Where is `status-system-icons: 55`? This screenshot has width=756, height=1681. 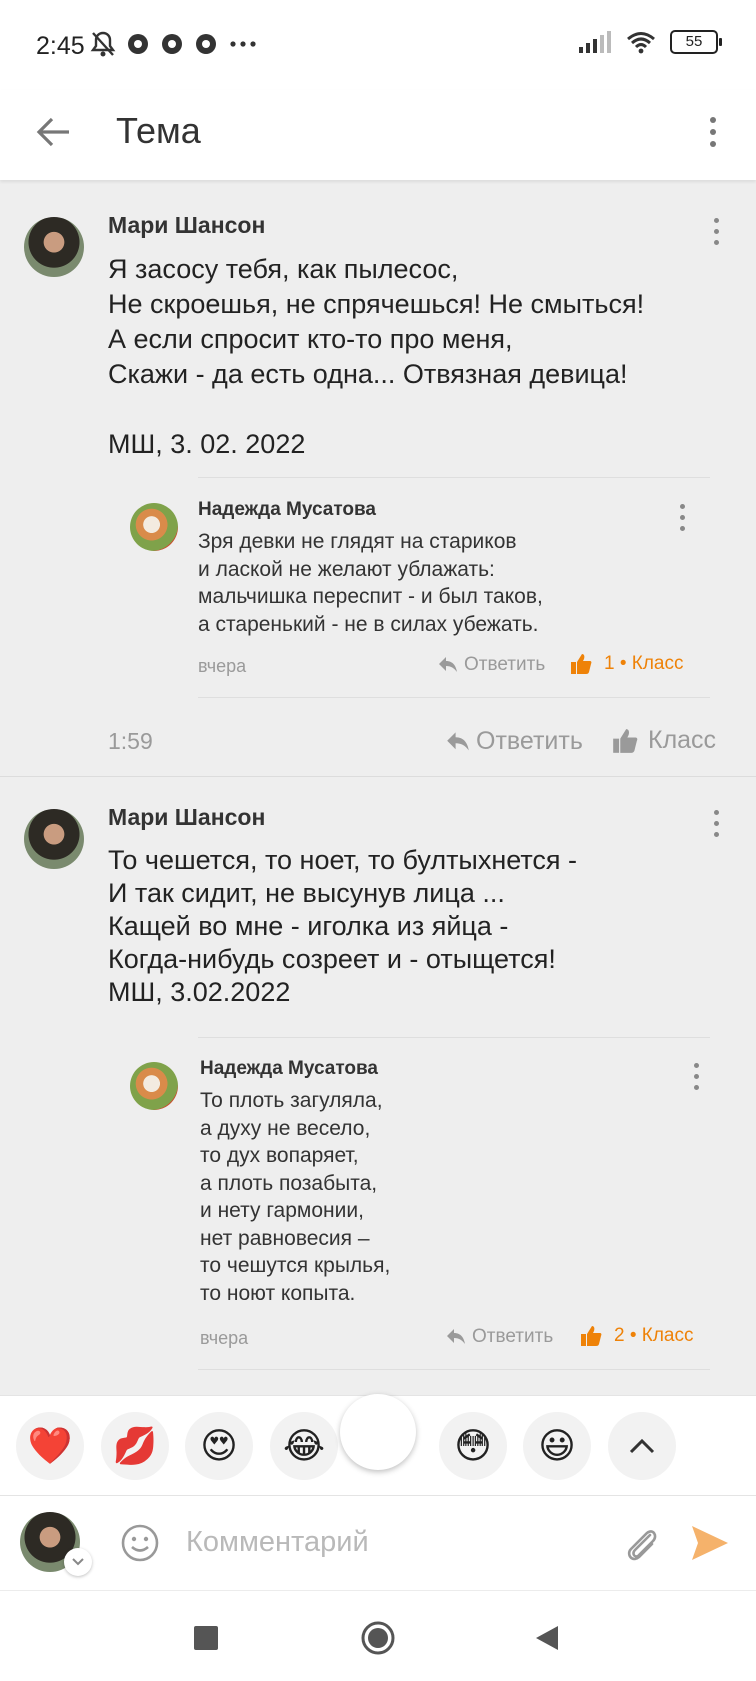
status-system-icons: 55 is located at coordinates (650, 42).